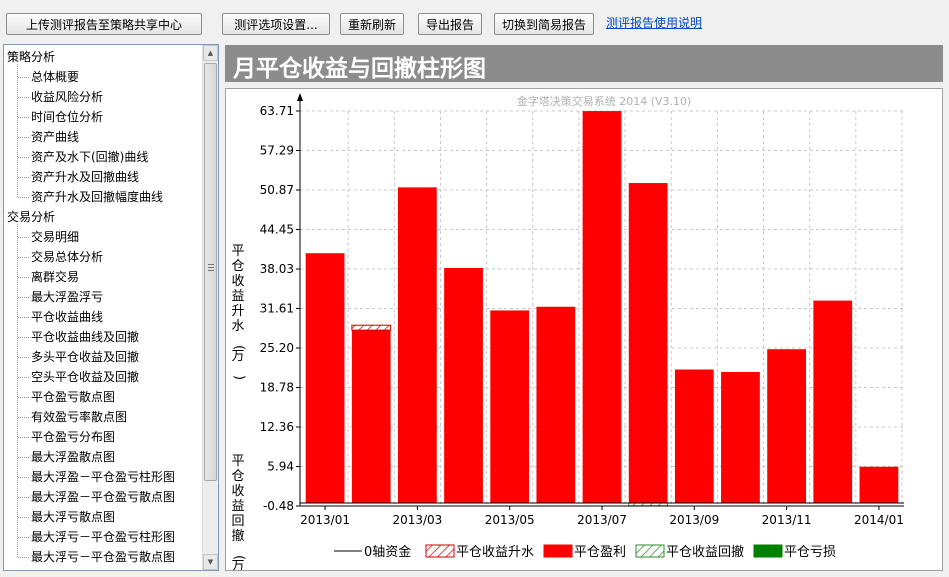  Describe the element at coordinates (810, 552) in the screenshot. I see `legend-label: 平仓亏损` at that location.